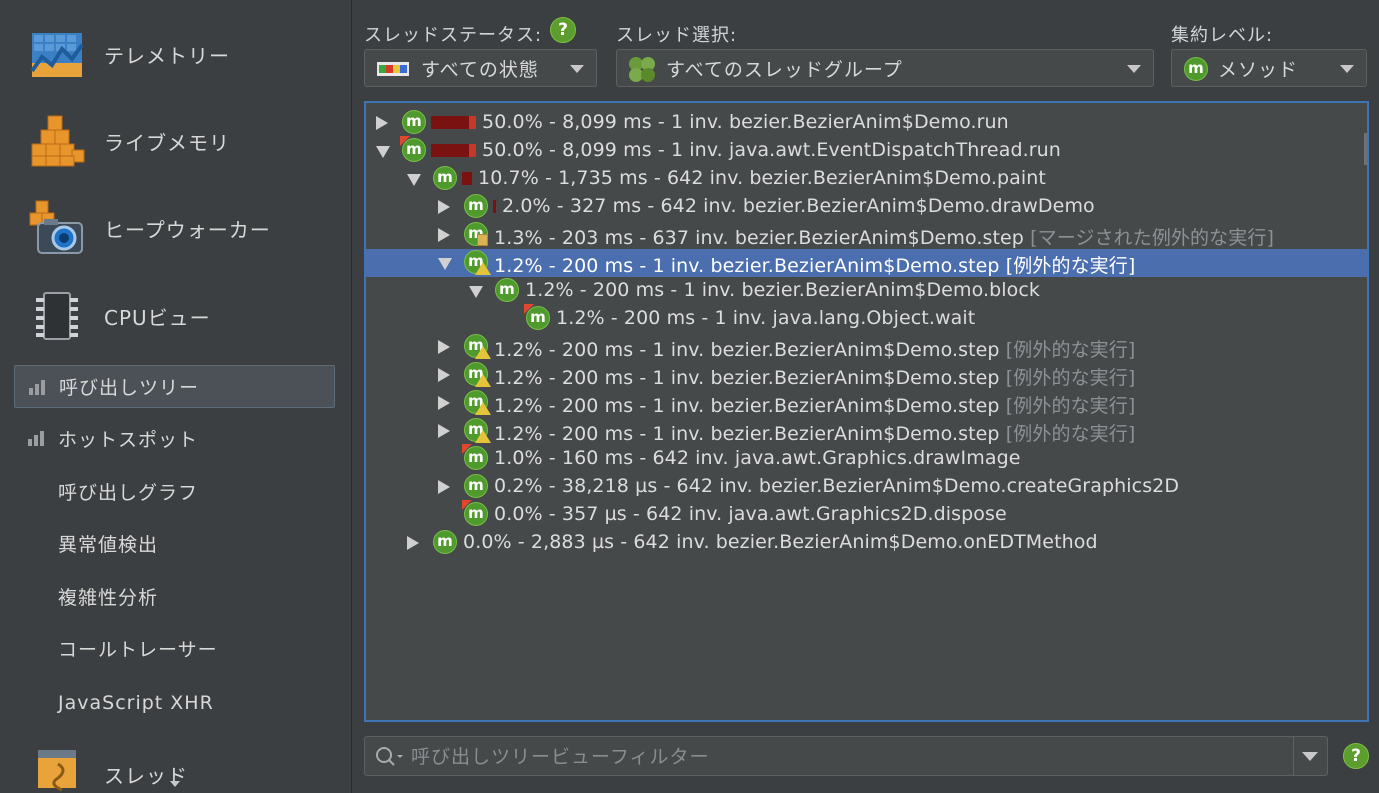 The image size is (1379, 793). Describe the element at coordinates (642, 69) in the screenshot. I see `thread-group-icon` at that location.